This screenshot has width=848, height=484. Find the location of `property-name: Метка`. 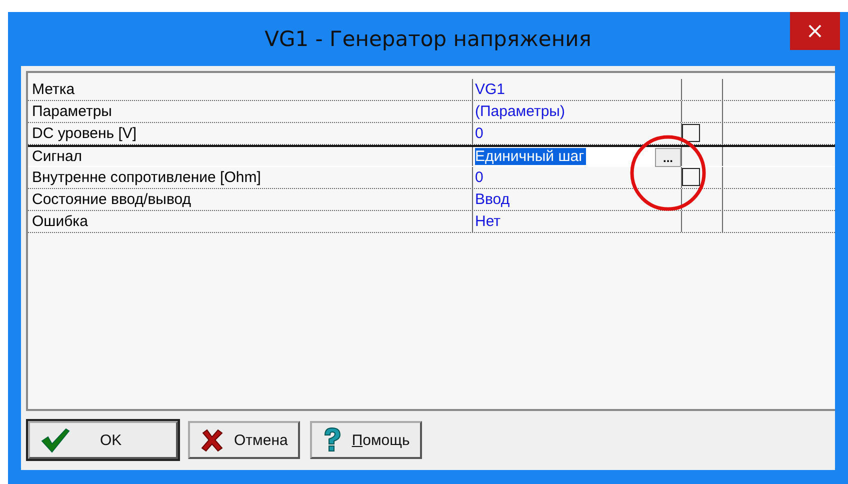

property-name: Метка is located at coordinates (53, 89).